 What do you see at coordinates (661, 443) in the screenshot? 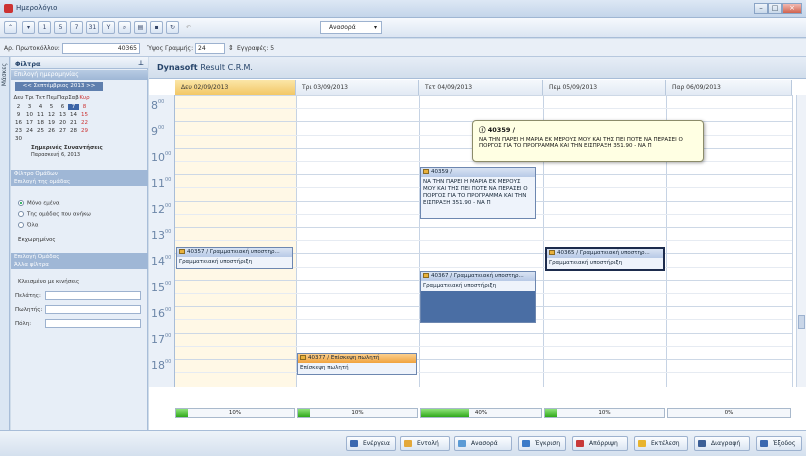
I see `execute-button: Εκτέλεση` at bounding box center [661, 443].